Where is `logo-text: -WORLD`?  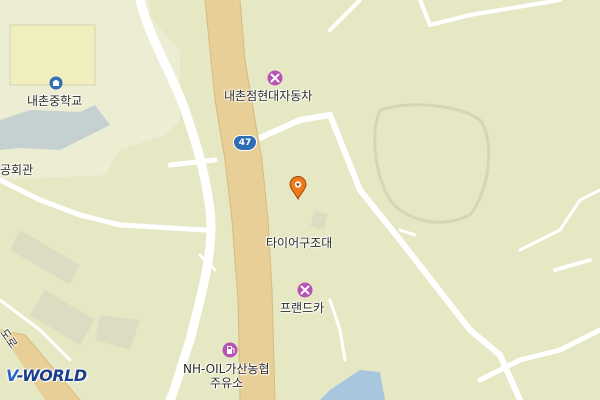 logo-text: -WORLD is located at coordinates (51, 375).